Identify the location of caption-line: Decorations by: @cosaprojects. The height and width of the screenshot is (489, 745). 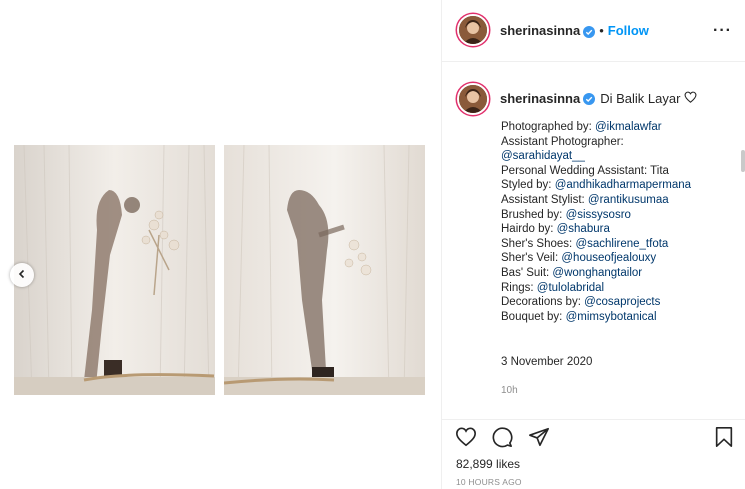
(618, 302).